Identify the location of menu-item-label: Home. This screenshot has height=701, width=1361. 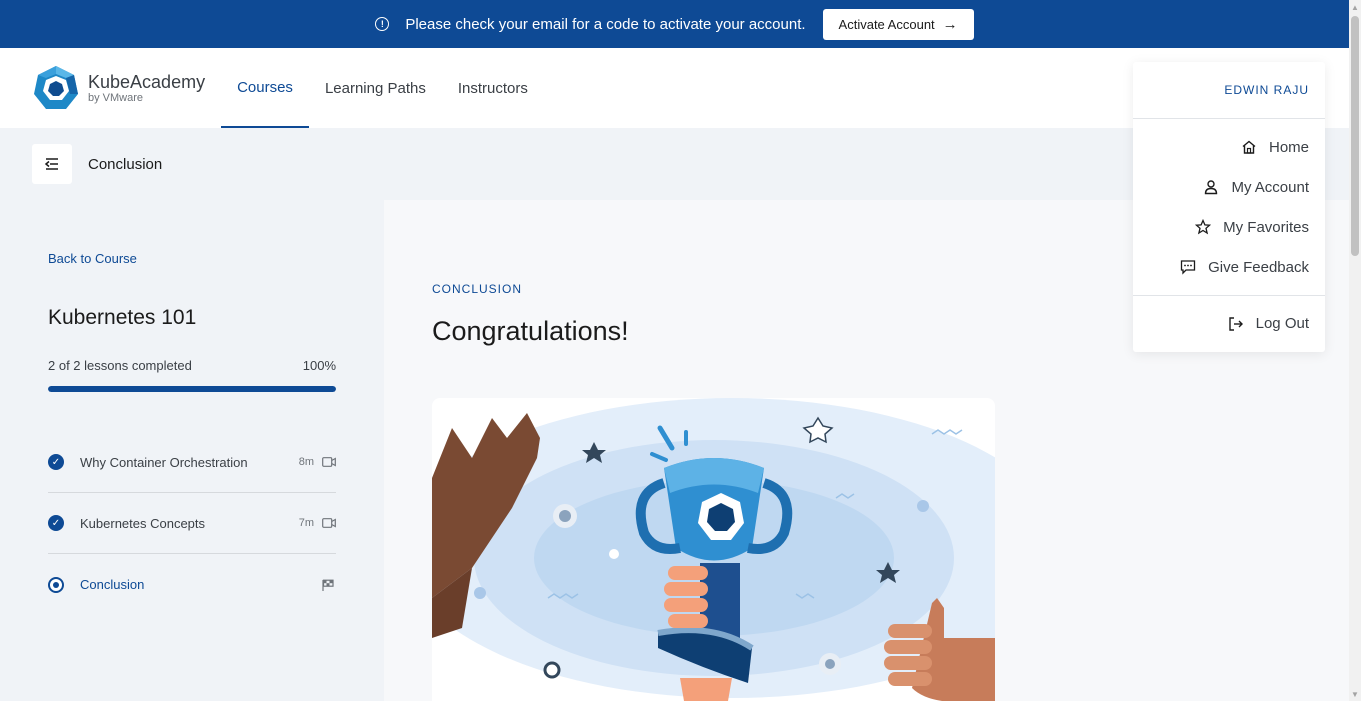
(1288, 147).